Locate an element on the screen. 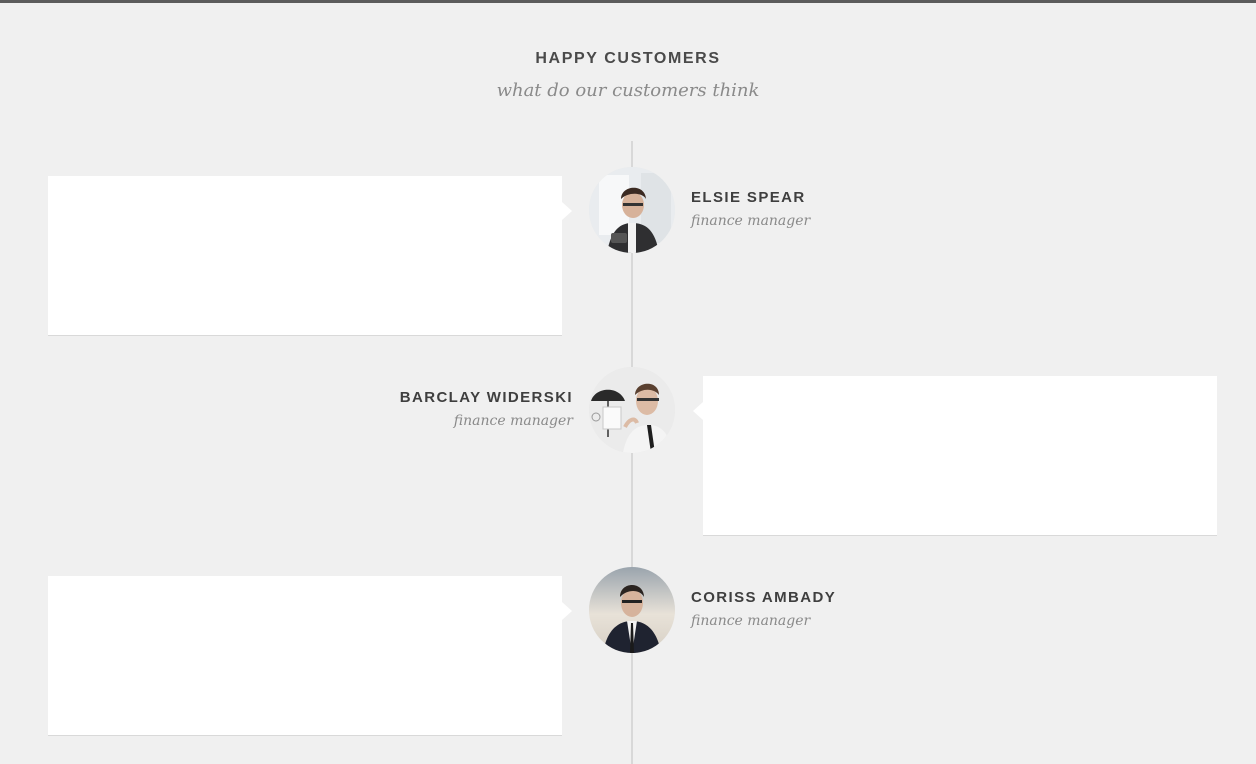  person-with-umbrella-photo-icon is located at coordinates (632, 410).